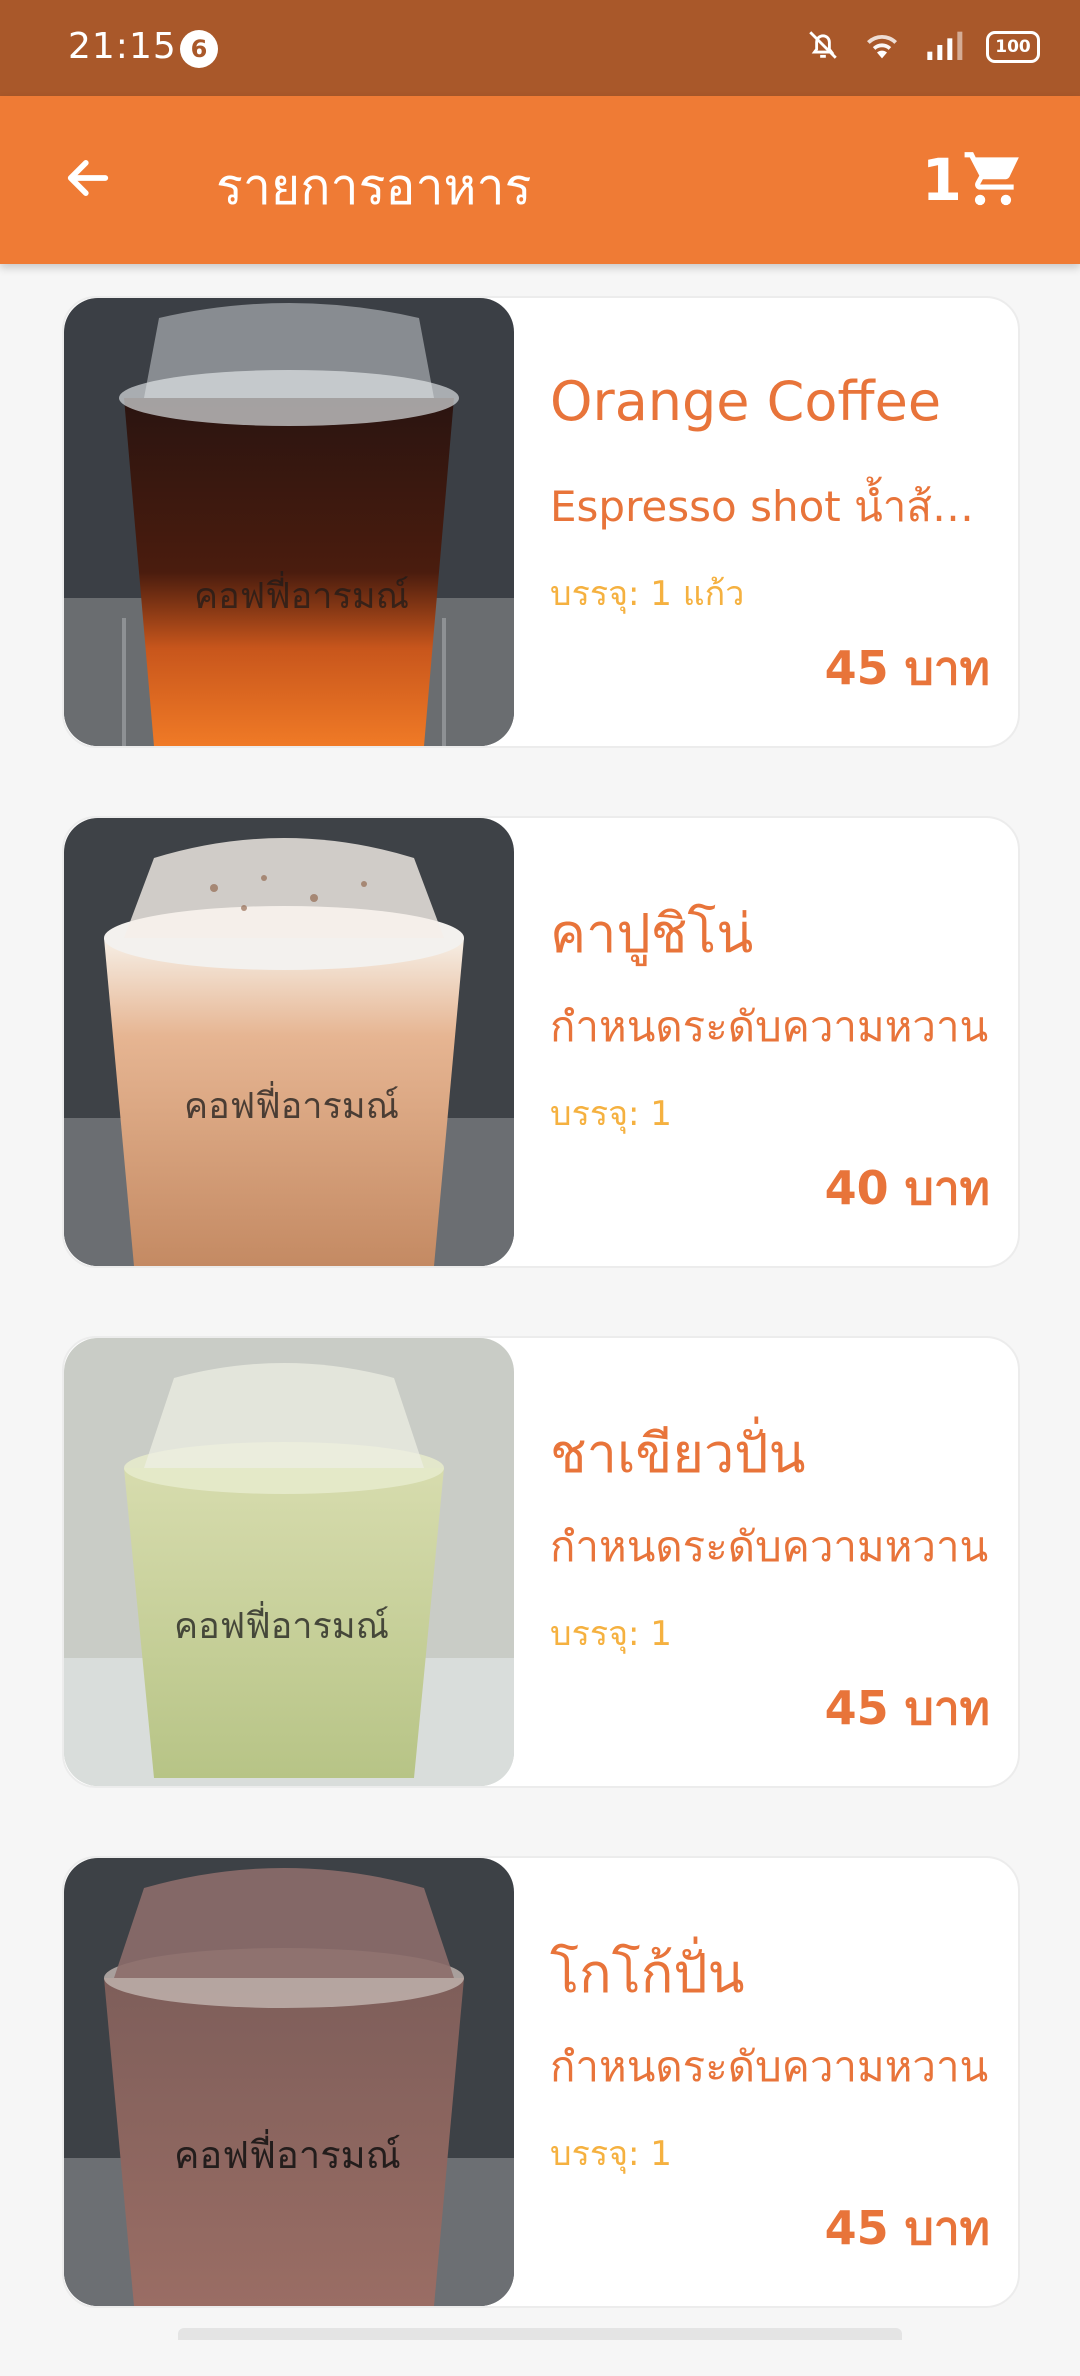 The width and height of the screenshot is (1080, 2376). Describe the element at coordinates (374, 187) in the screenshot. I see `page-title: รายการอาหาร` at that location.